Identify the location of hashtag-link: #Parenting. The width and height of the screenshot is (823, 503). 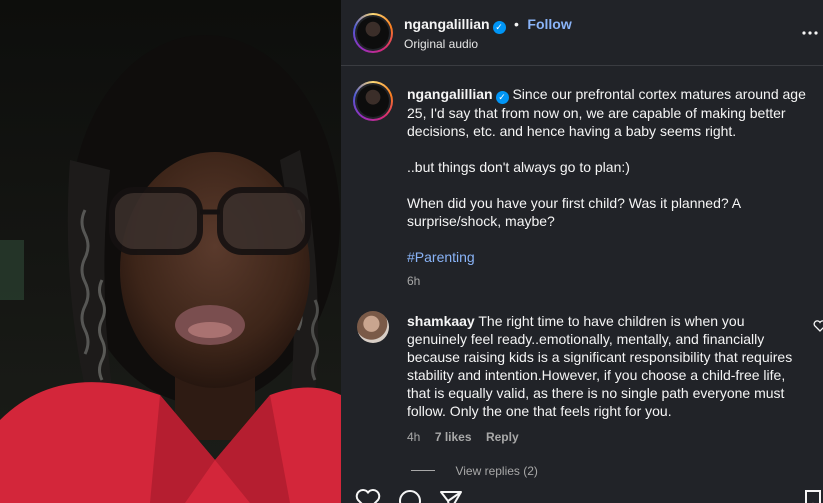
(607, 257).